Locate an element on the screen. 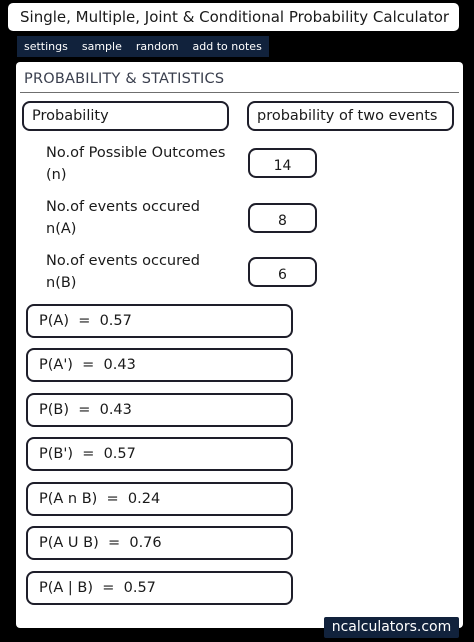 This screenshot has height=642, width=474. panel-divider is located at coordinates (239, 92).